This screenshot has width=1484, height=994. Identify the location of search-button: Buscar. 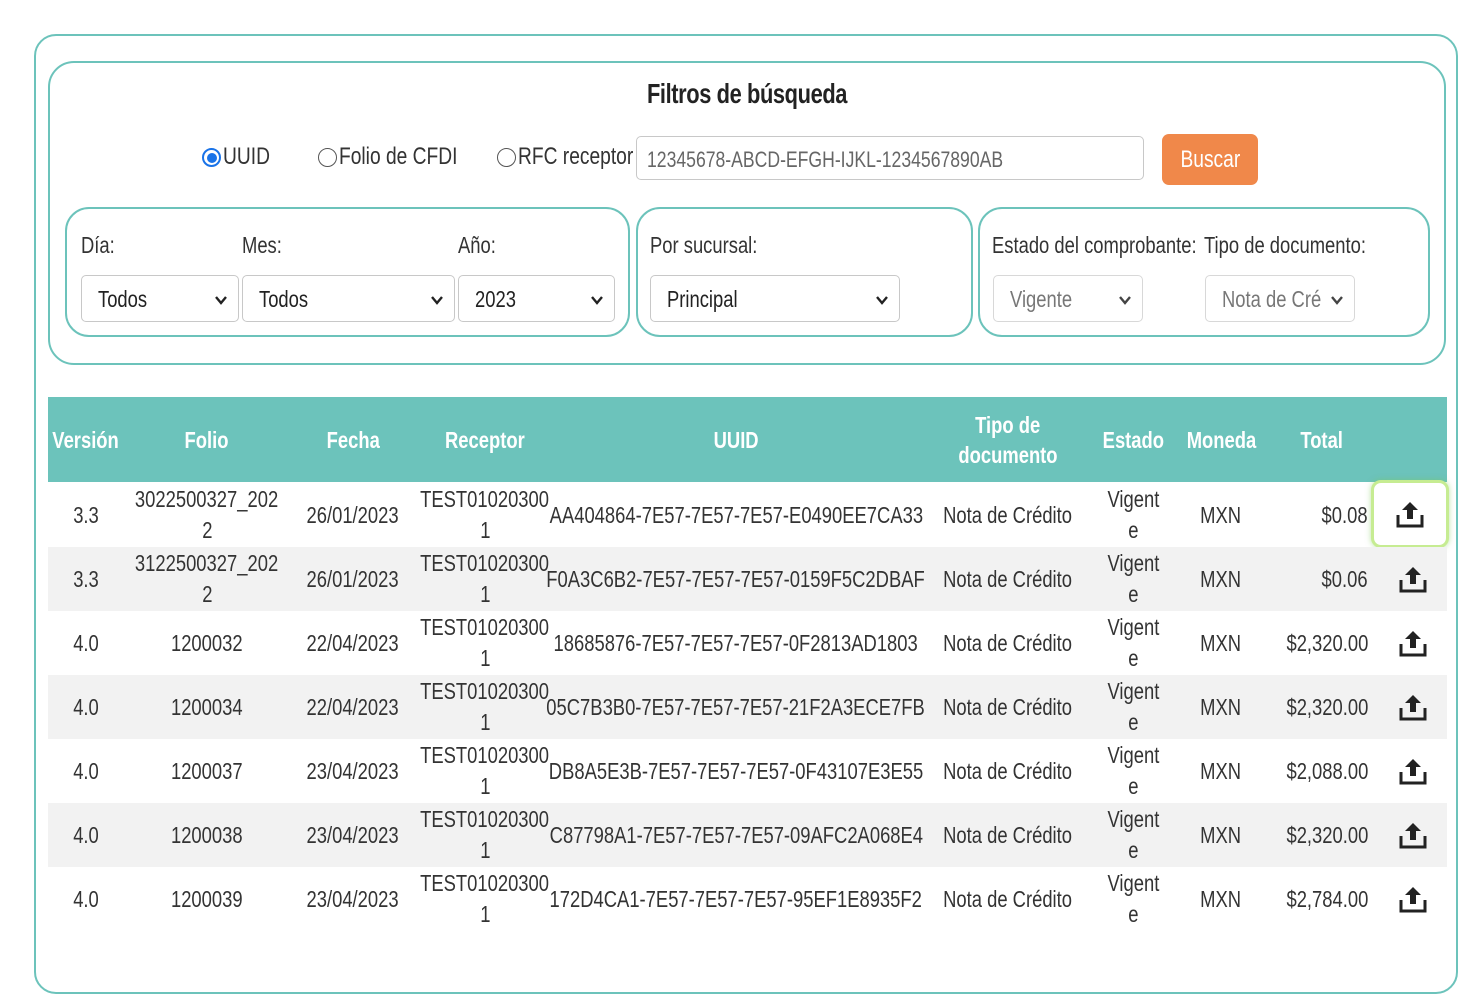
(1210, 159).